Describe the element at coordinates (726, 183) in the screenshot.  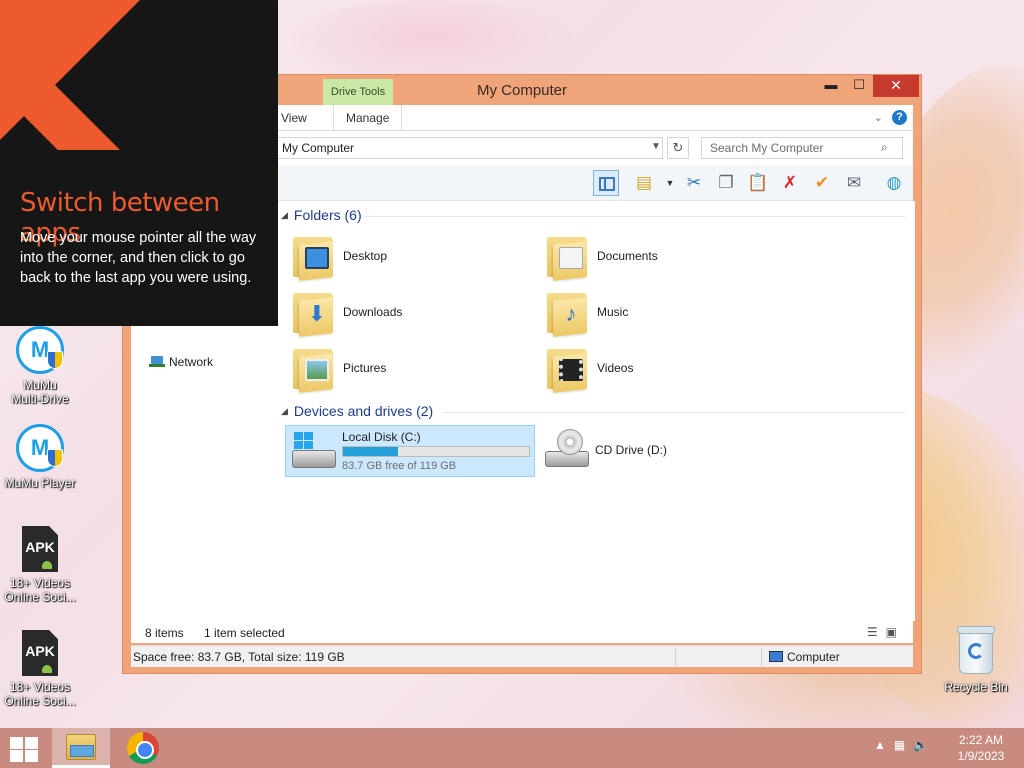
I see `copy-button: ❐` at that location.